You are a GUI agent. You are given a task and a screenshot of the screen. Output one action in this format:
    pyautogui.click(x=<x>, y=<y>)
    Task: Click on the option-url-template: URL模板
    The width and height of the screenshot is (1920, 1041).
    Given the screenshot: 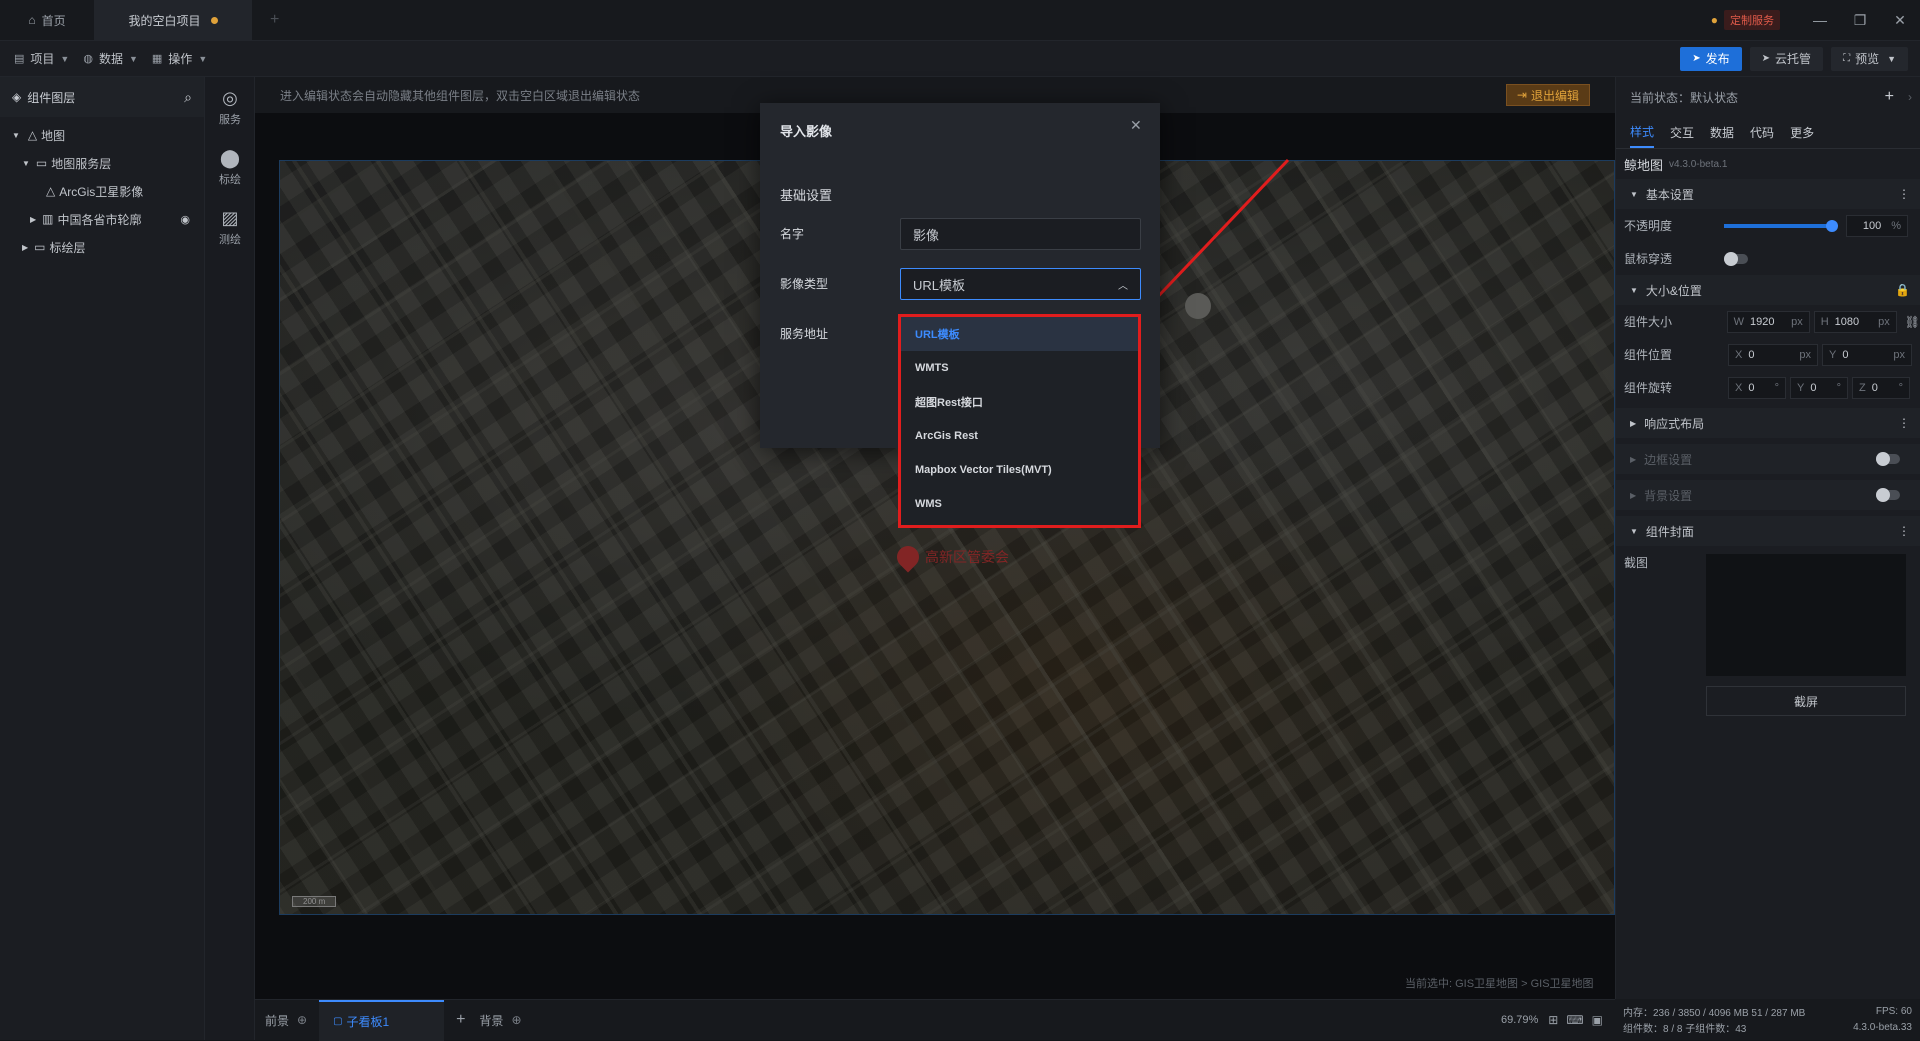 What is the action you would take?
    pyautogui.click(x=1019, y=334)
    